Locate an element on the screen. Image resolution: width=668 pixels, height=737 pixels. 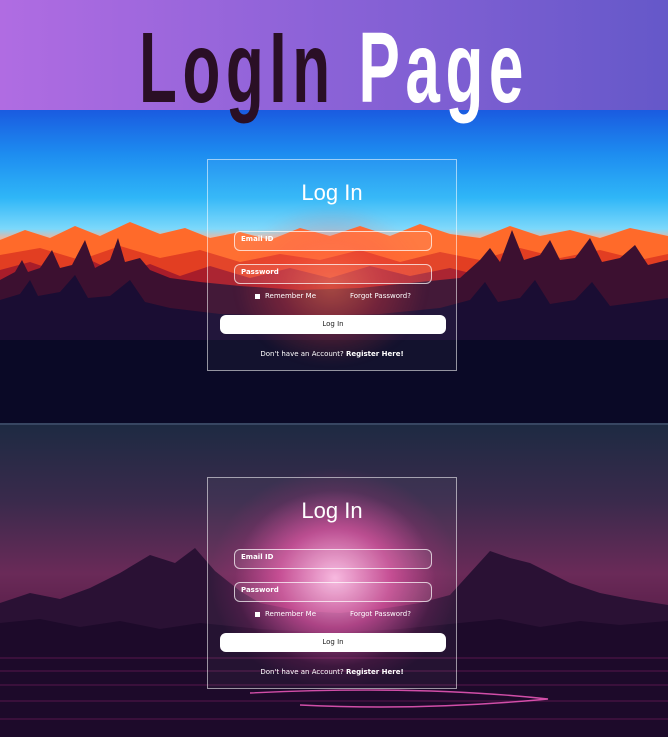
title-word-page: Page is located at coordinates (443, 68).